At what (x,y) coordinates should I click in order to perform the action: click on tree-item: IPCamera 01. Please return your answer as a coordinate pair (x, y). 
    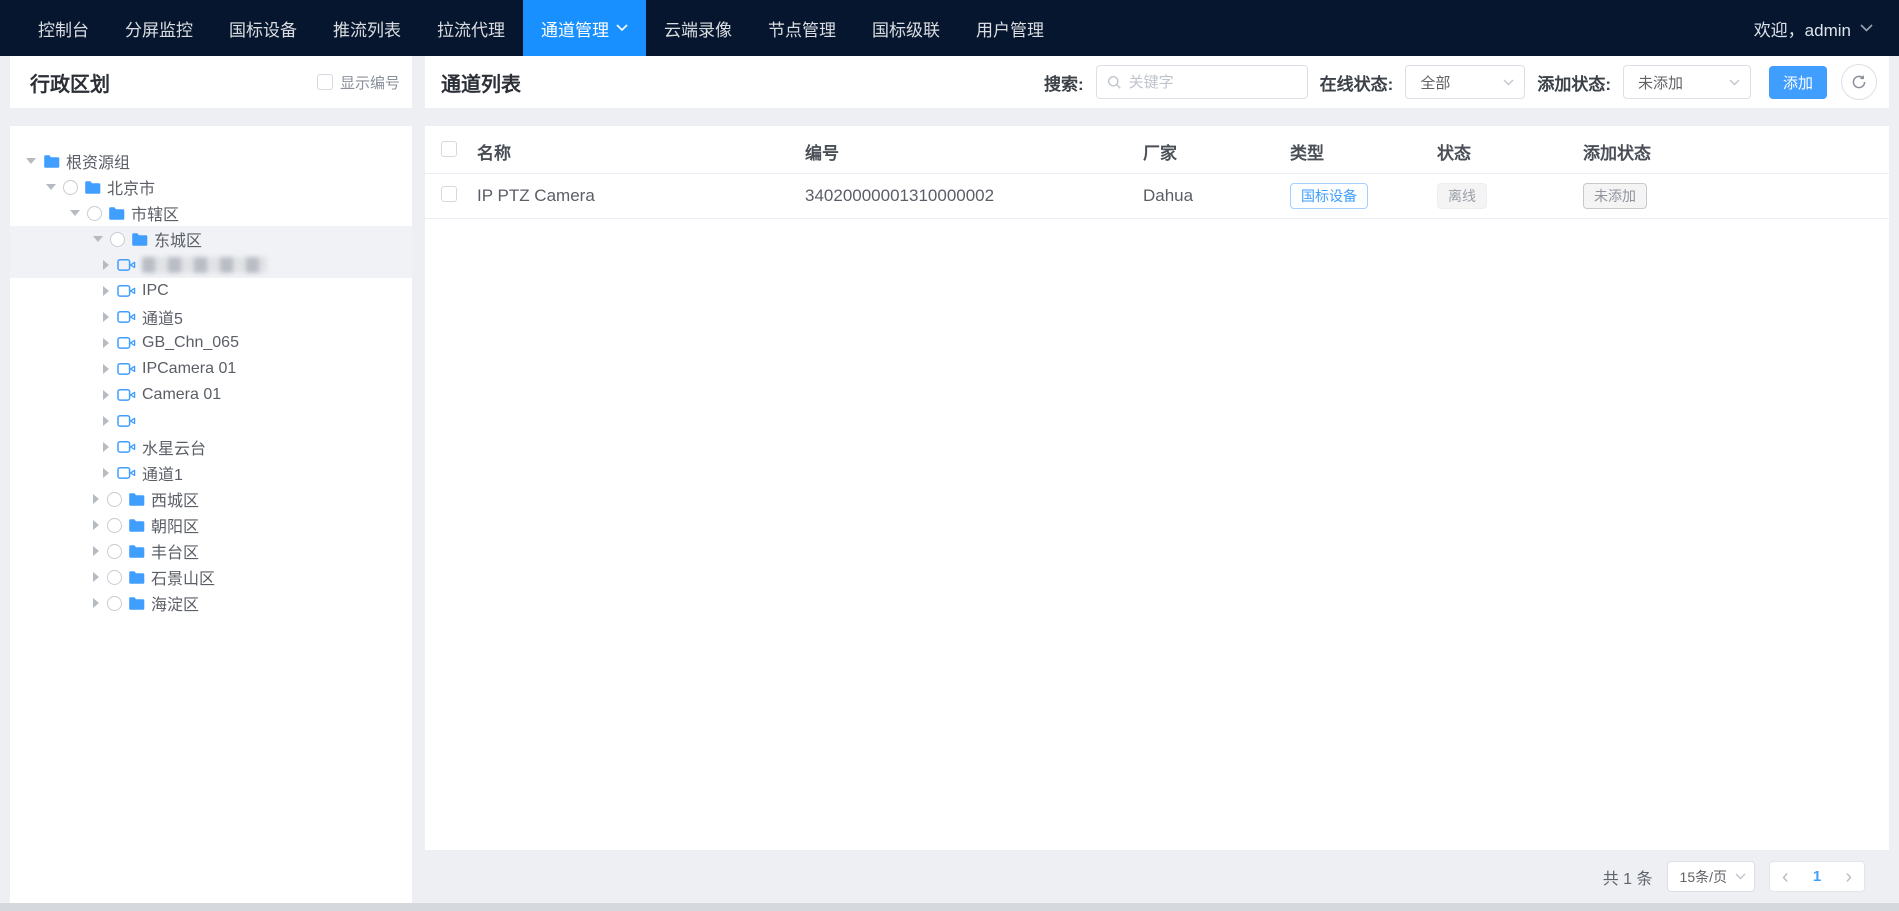
    Looking at the image, I should click on (211, 369).